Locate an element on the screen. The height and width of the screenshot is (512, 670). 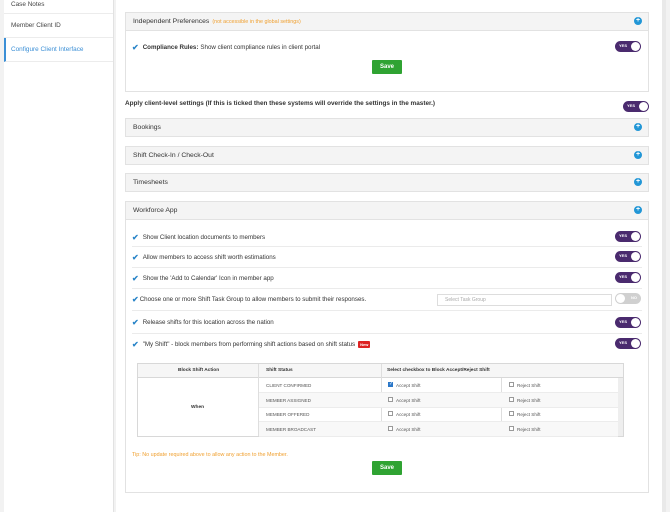
apply-client-level-toggle: YES is located at coordinates (636, 106).